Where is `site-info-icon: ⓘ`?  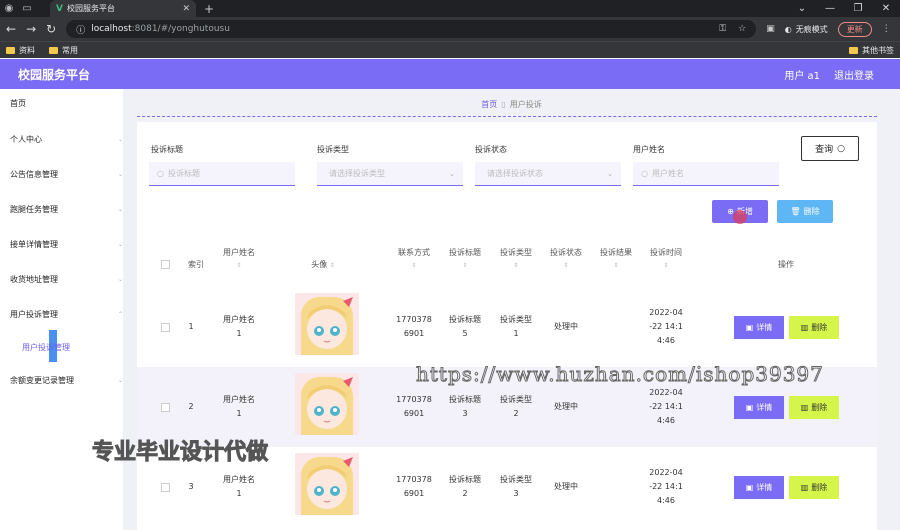
site-info-icon: ⓘ is located at coordinates (80, 29).